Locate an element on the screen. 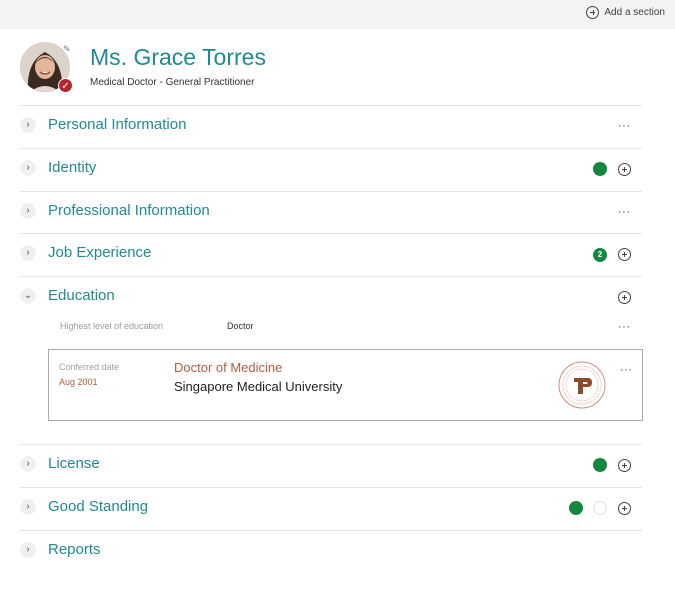 The image size is (675, 600). education-field-row: Highest level of education Doctor ··· is located at coordinates (331, 328).